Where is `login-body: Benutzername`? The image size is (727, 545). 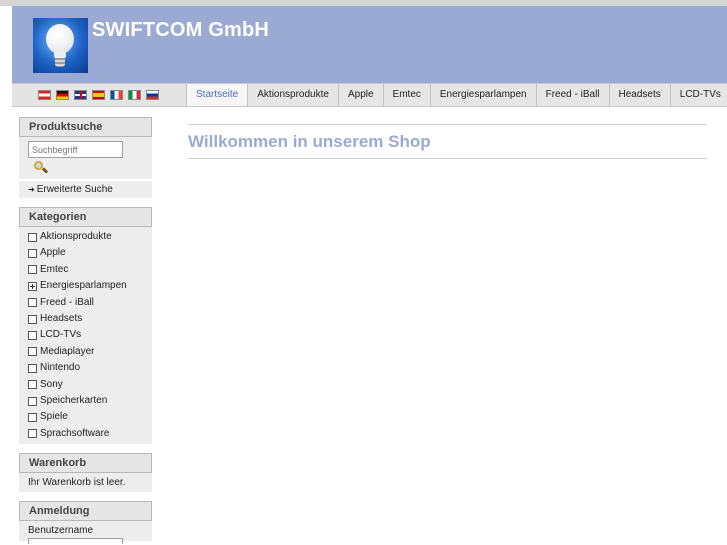
login-body: Benutzername is located at coordinates (85, 533).